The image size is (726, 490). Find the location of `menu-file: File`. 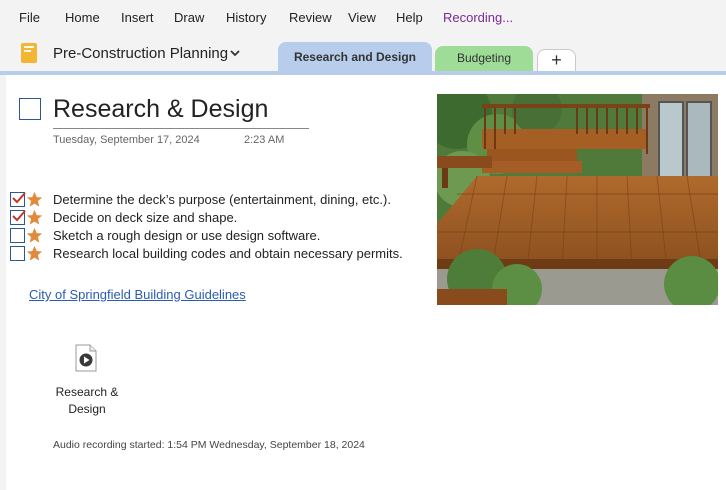

menu-file: File is located at coordinates (29, 17).